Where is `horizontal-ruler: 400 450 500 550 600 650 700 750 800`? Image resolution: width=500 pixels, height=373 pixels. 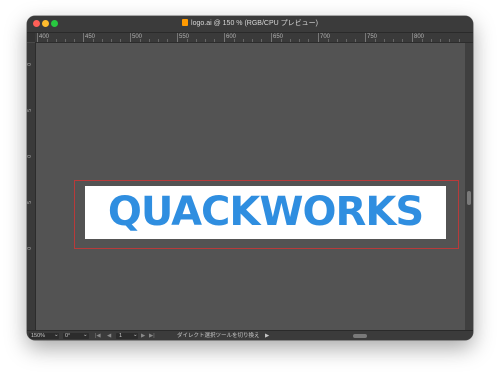 horizontal-ruler: 400 450 500 550 600 650 700 750 800 is located at coordinates (254, 38).